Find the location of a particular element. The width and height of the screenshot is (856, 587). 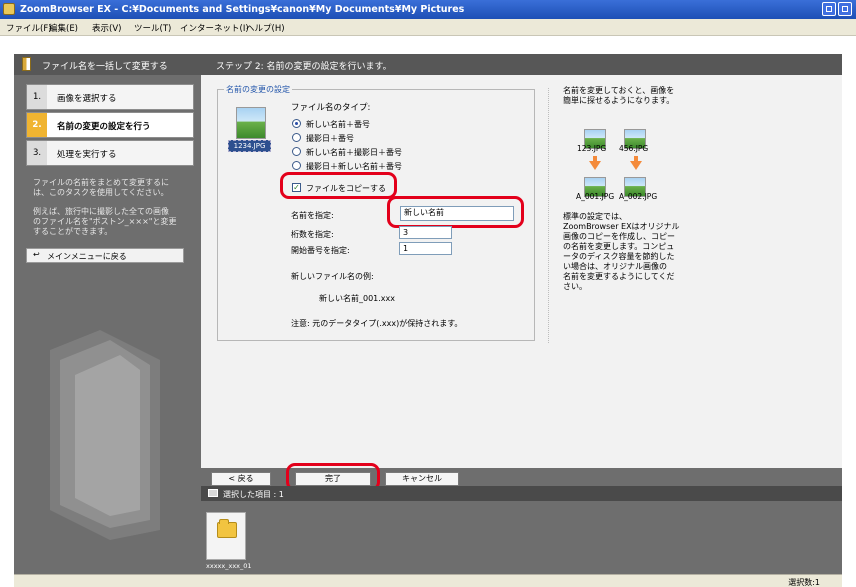

radio-label: 撮影日＋新しい名前＋番号 is located at coordinates (354, 166).